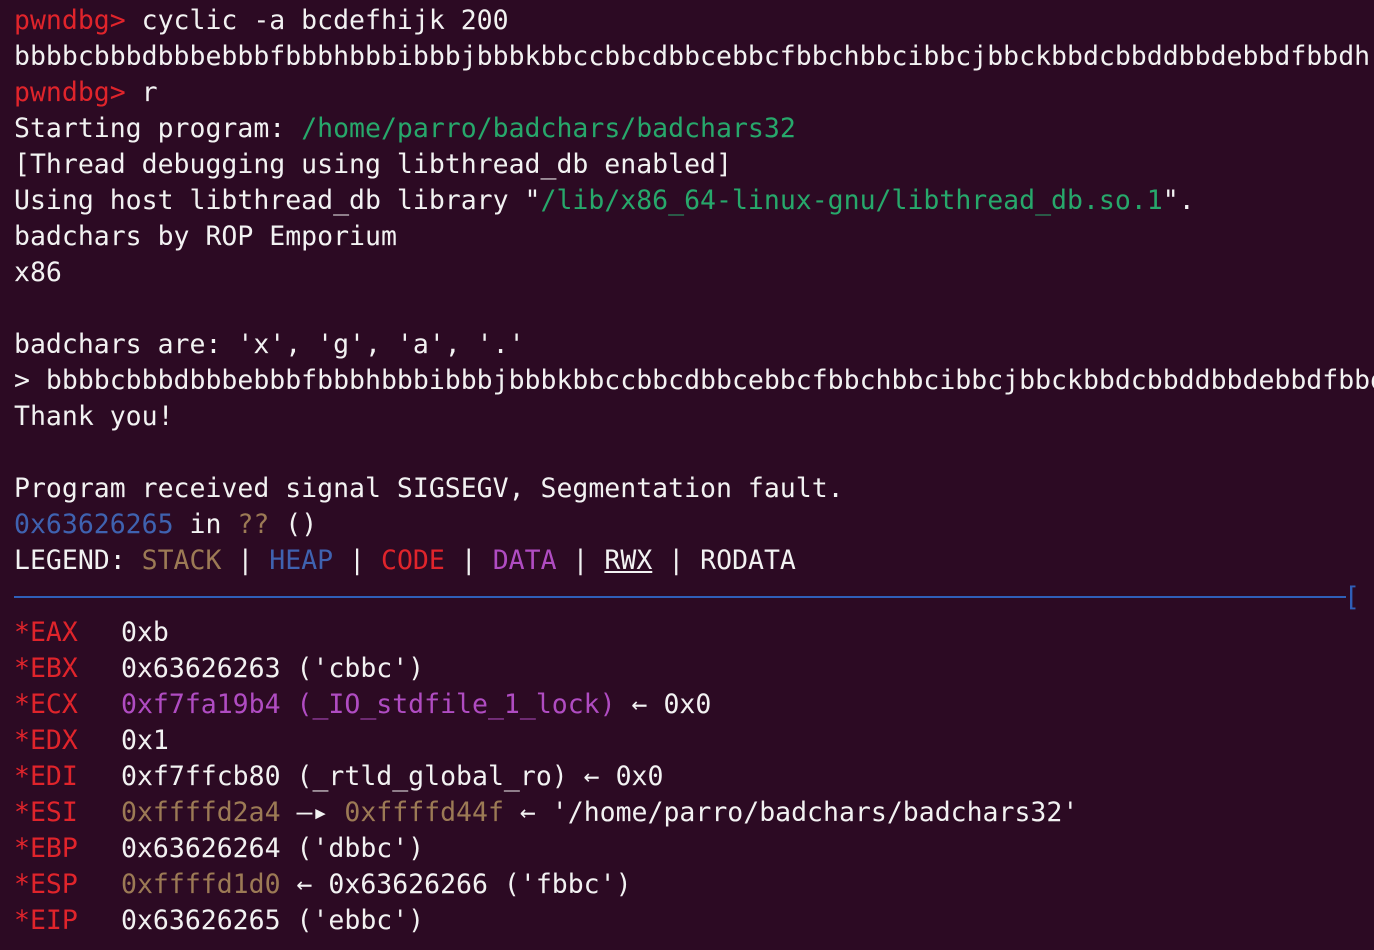 The width and height of the screenshot is (1374, 950). What do you see at coordinates (46, 884) in the screenshot?
I see `register-name-esp: *ESP` at bounding box center [46, 884].